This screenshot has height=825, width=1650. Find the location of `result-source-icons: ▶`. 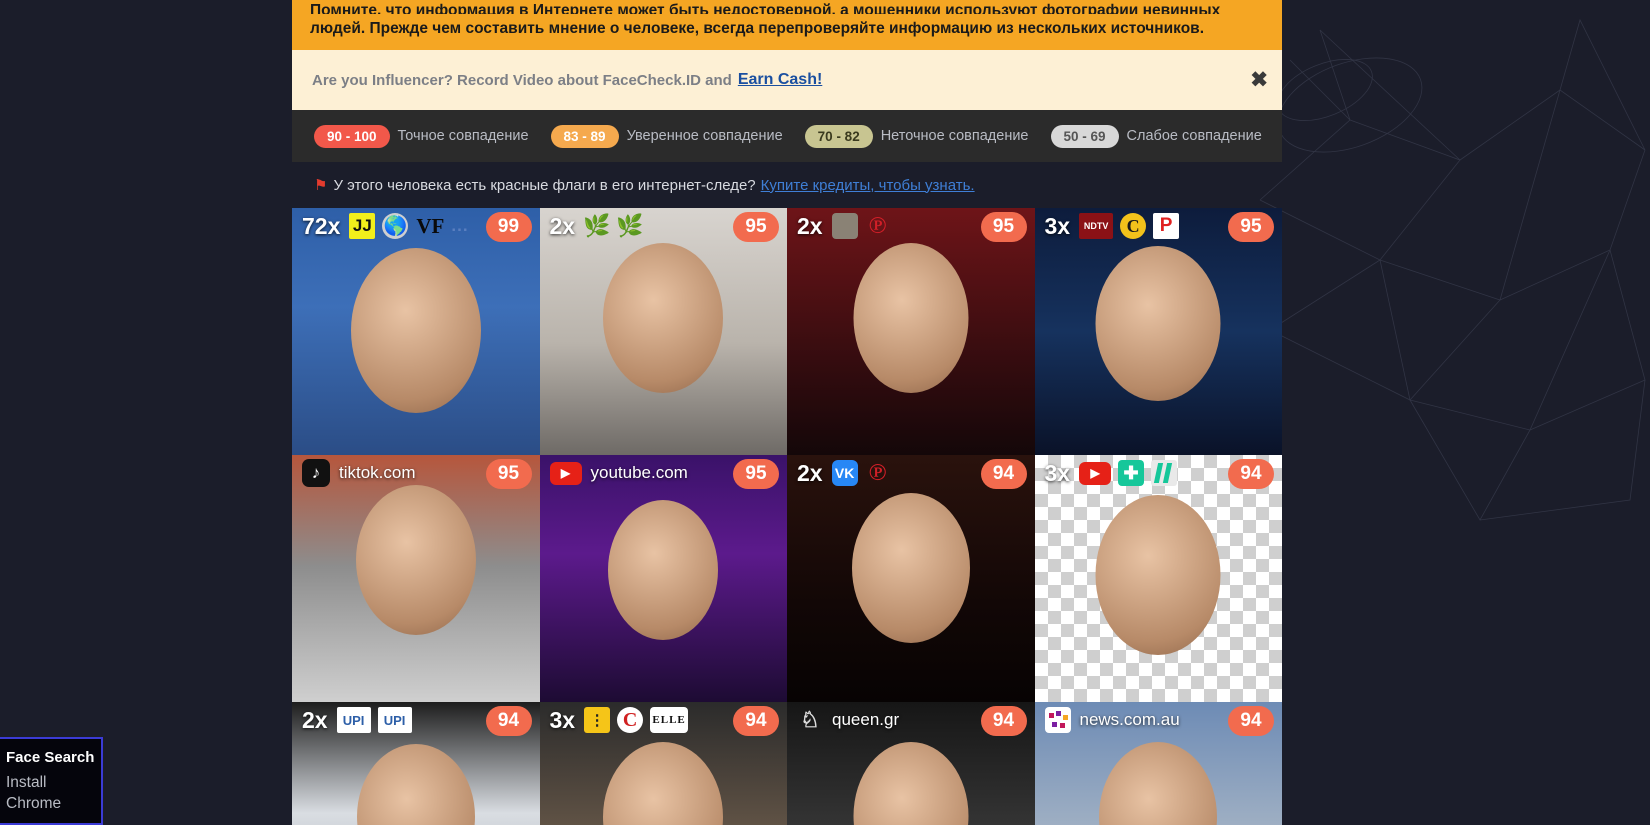

result-source-icons: ▶ is located at coordinates (565, 473).